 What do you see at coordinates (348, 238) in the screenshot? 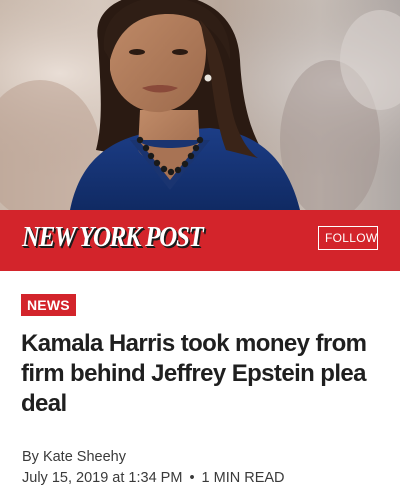
I see `follow-button: FOLLOW` at bounding box center [348, 238].